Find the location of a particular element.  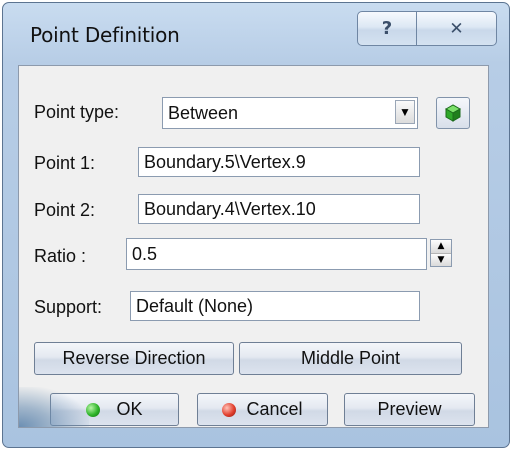

close-button: ✕ is located at coordinates (457, 28).